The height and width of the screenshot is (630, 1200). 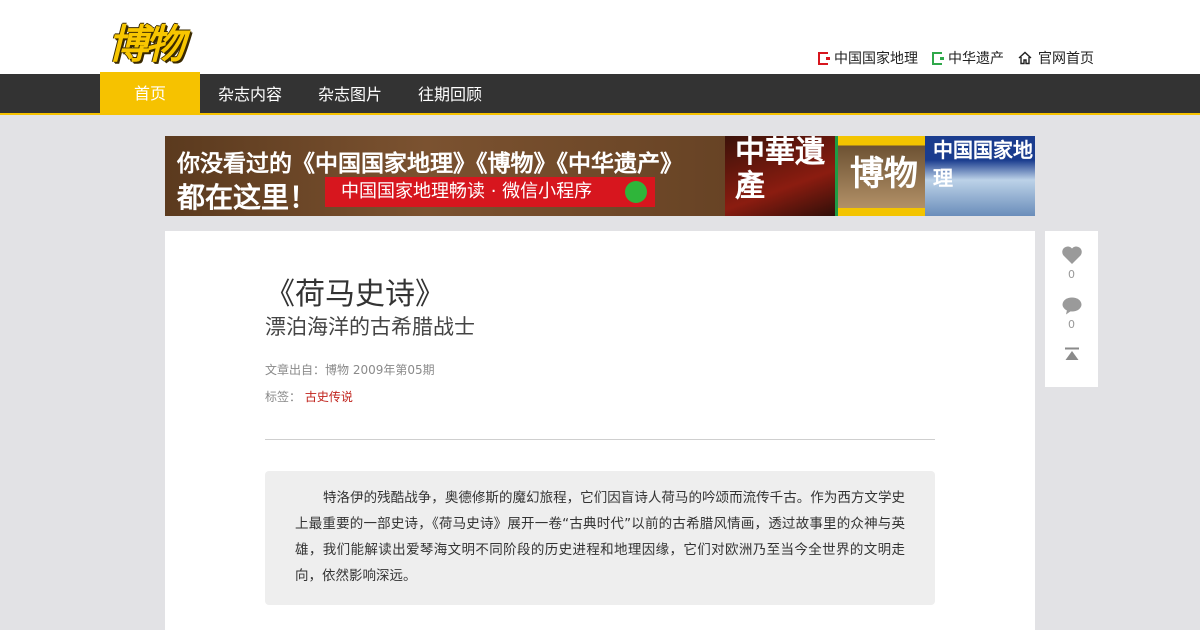 I want to click on link-official-home: 官网首页, so click(x=1056, y=58).